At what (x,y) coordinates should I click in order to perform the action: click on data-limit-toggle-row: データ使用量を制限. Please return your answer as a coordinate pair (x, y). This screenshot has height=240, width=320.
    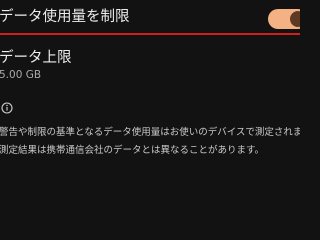
    Looking at the image, I should click on (150, 16).